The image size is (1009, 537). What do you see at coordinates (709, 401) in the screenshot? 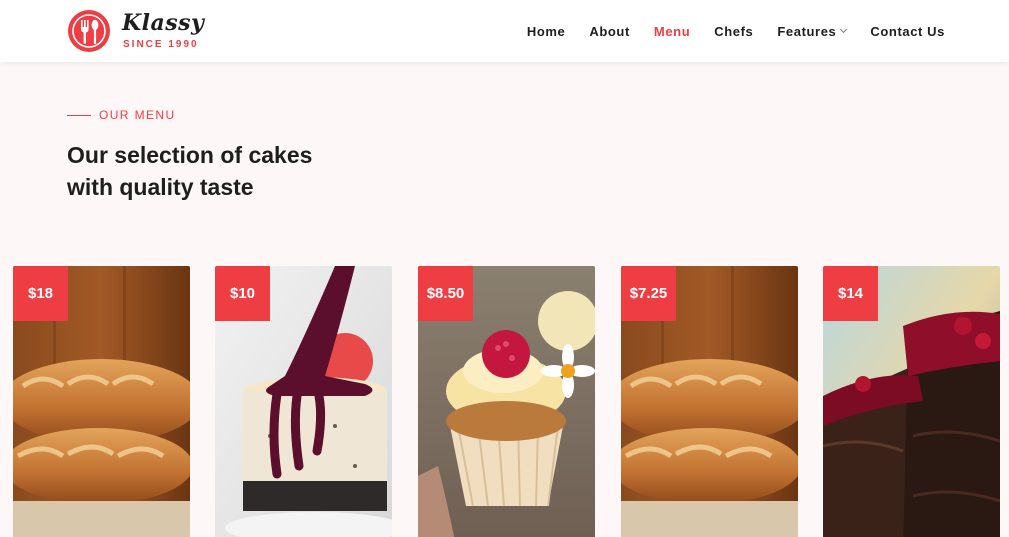
I see `menu-card: $7.25` at bounding box center [709, 401].